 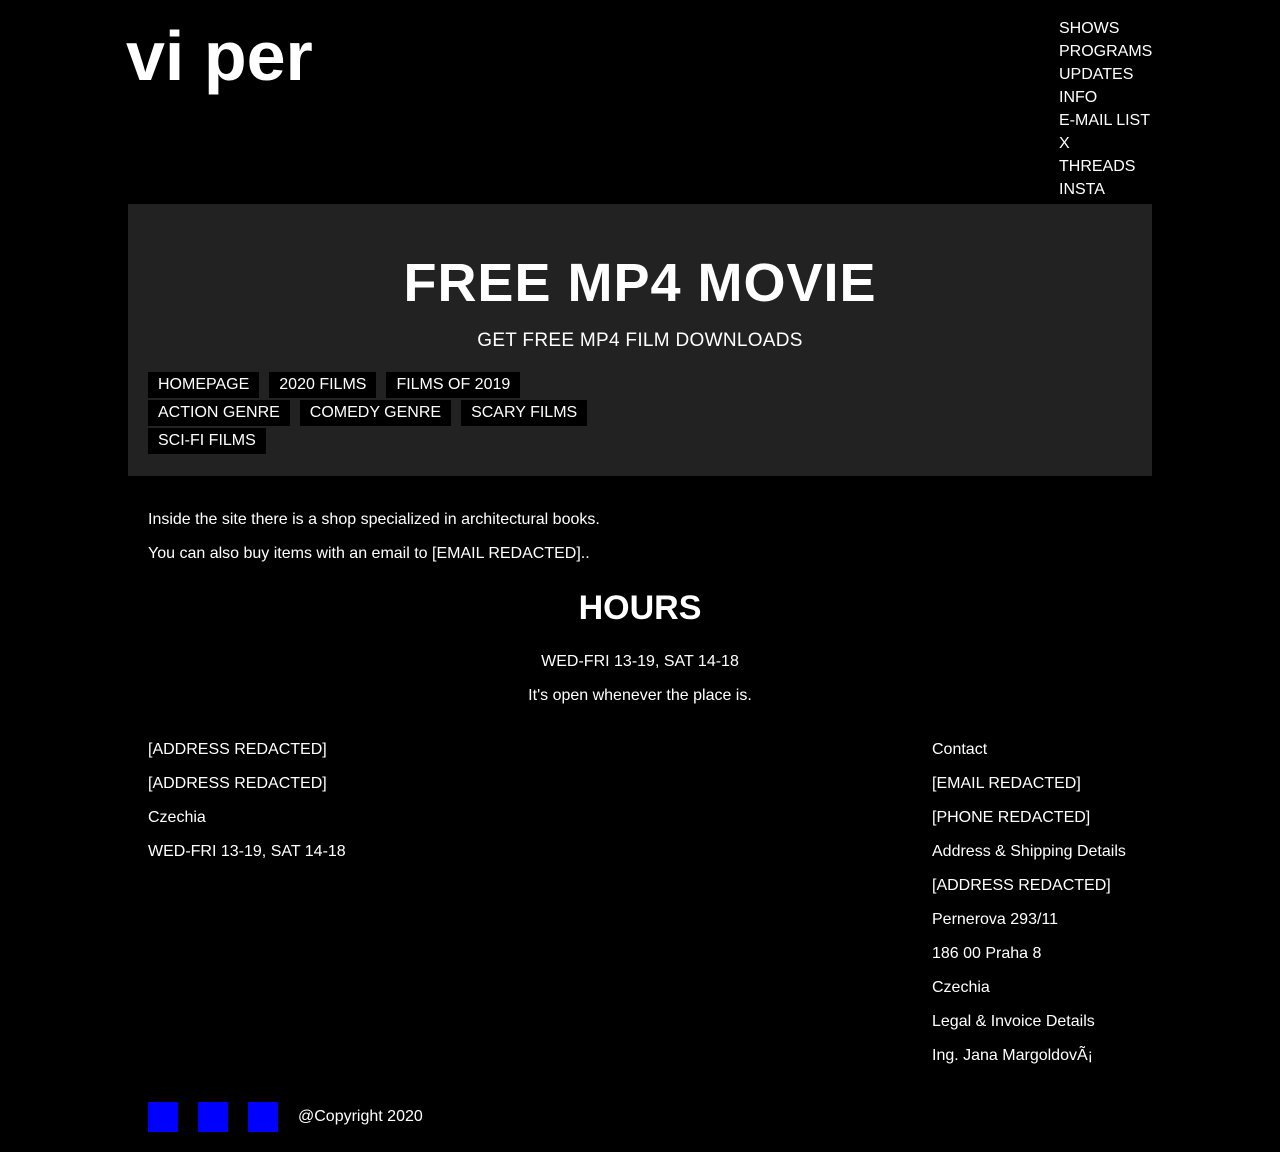 What do you see at coordinates (1089, 28) in the screenshot?
I see `nav-link-shows: SHOWS` at bounding box center [1089, 28].